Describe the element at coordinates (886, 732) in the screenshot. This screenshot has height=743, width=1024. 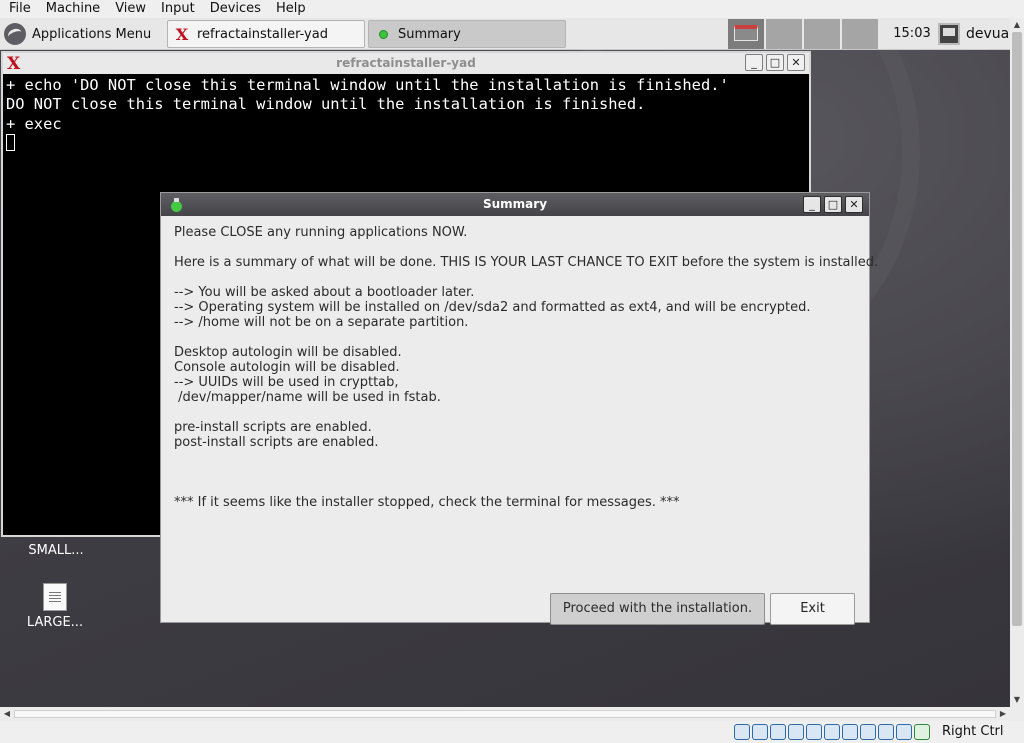
I see `cpu-icon` at that location.